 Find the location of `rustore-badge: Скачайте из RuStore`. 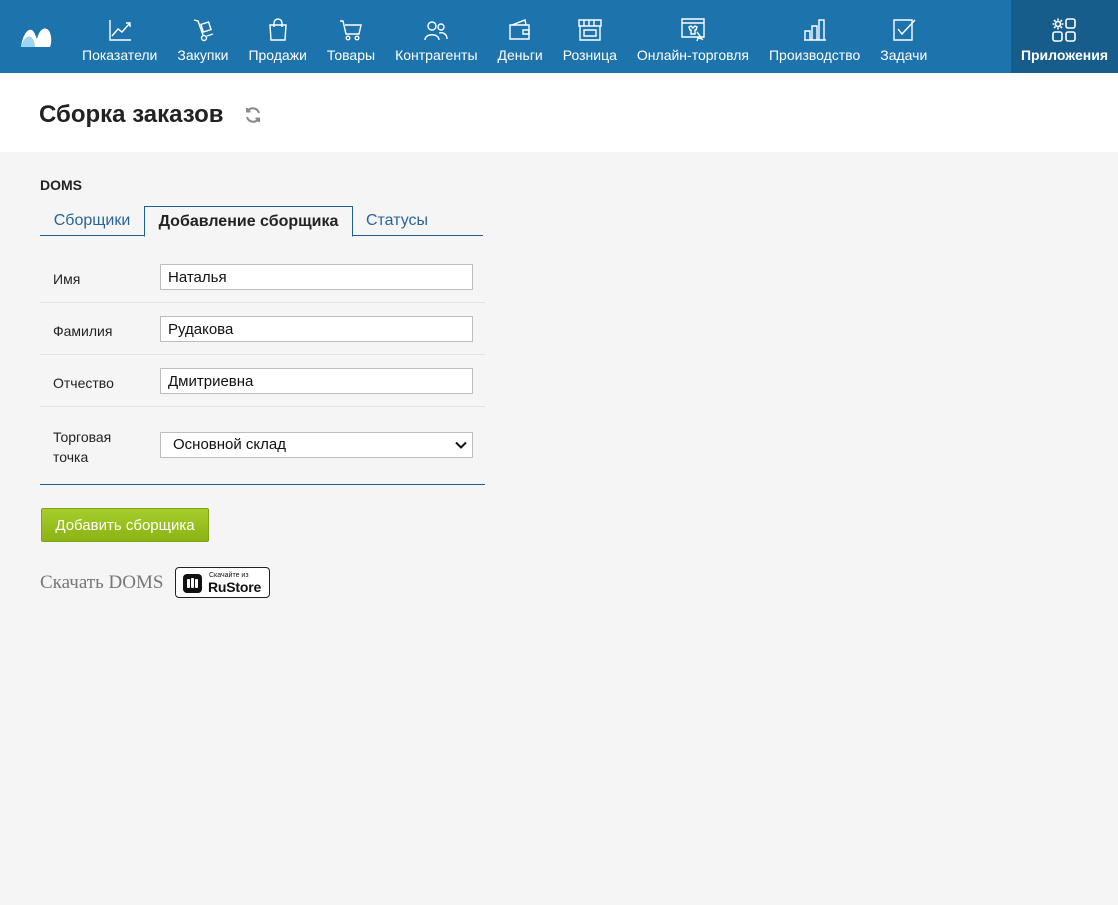

rustore-badge: Скачайте из RuStore is located at coordinates (222, 582).